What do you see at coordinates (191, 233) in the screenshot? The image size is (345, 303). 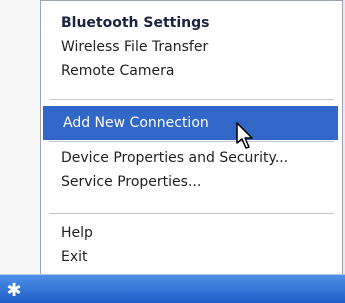 I see `menu-item-help: Help` at bounding box center [191, 233].